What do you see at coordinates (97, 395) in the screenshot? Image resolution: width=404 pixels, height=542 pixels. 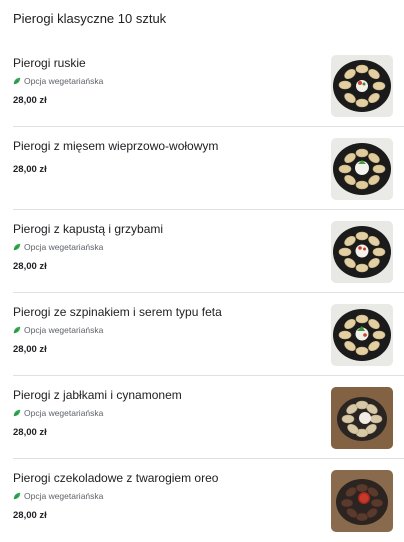 I see `item-name: Pierogi z jabłkami i cynamonem` at bounding box center [97, 395].